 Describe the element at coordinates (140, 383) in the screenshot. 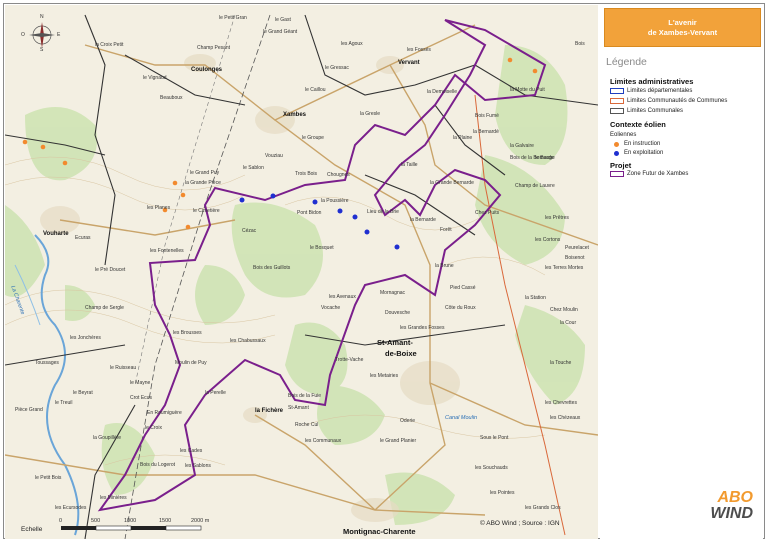

I see `place-label: le Mayne` at that location.